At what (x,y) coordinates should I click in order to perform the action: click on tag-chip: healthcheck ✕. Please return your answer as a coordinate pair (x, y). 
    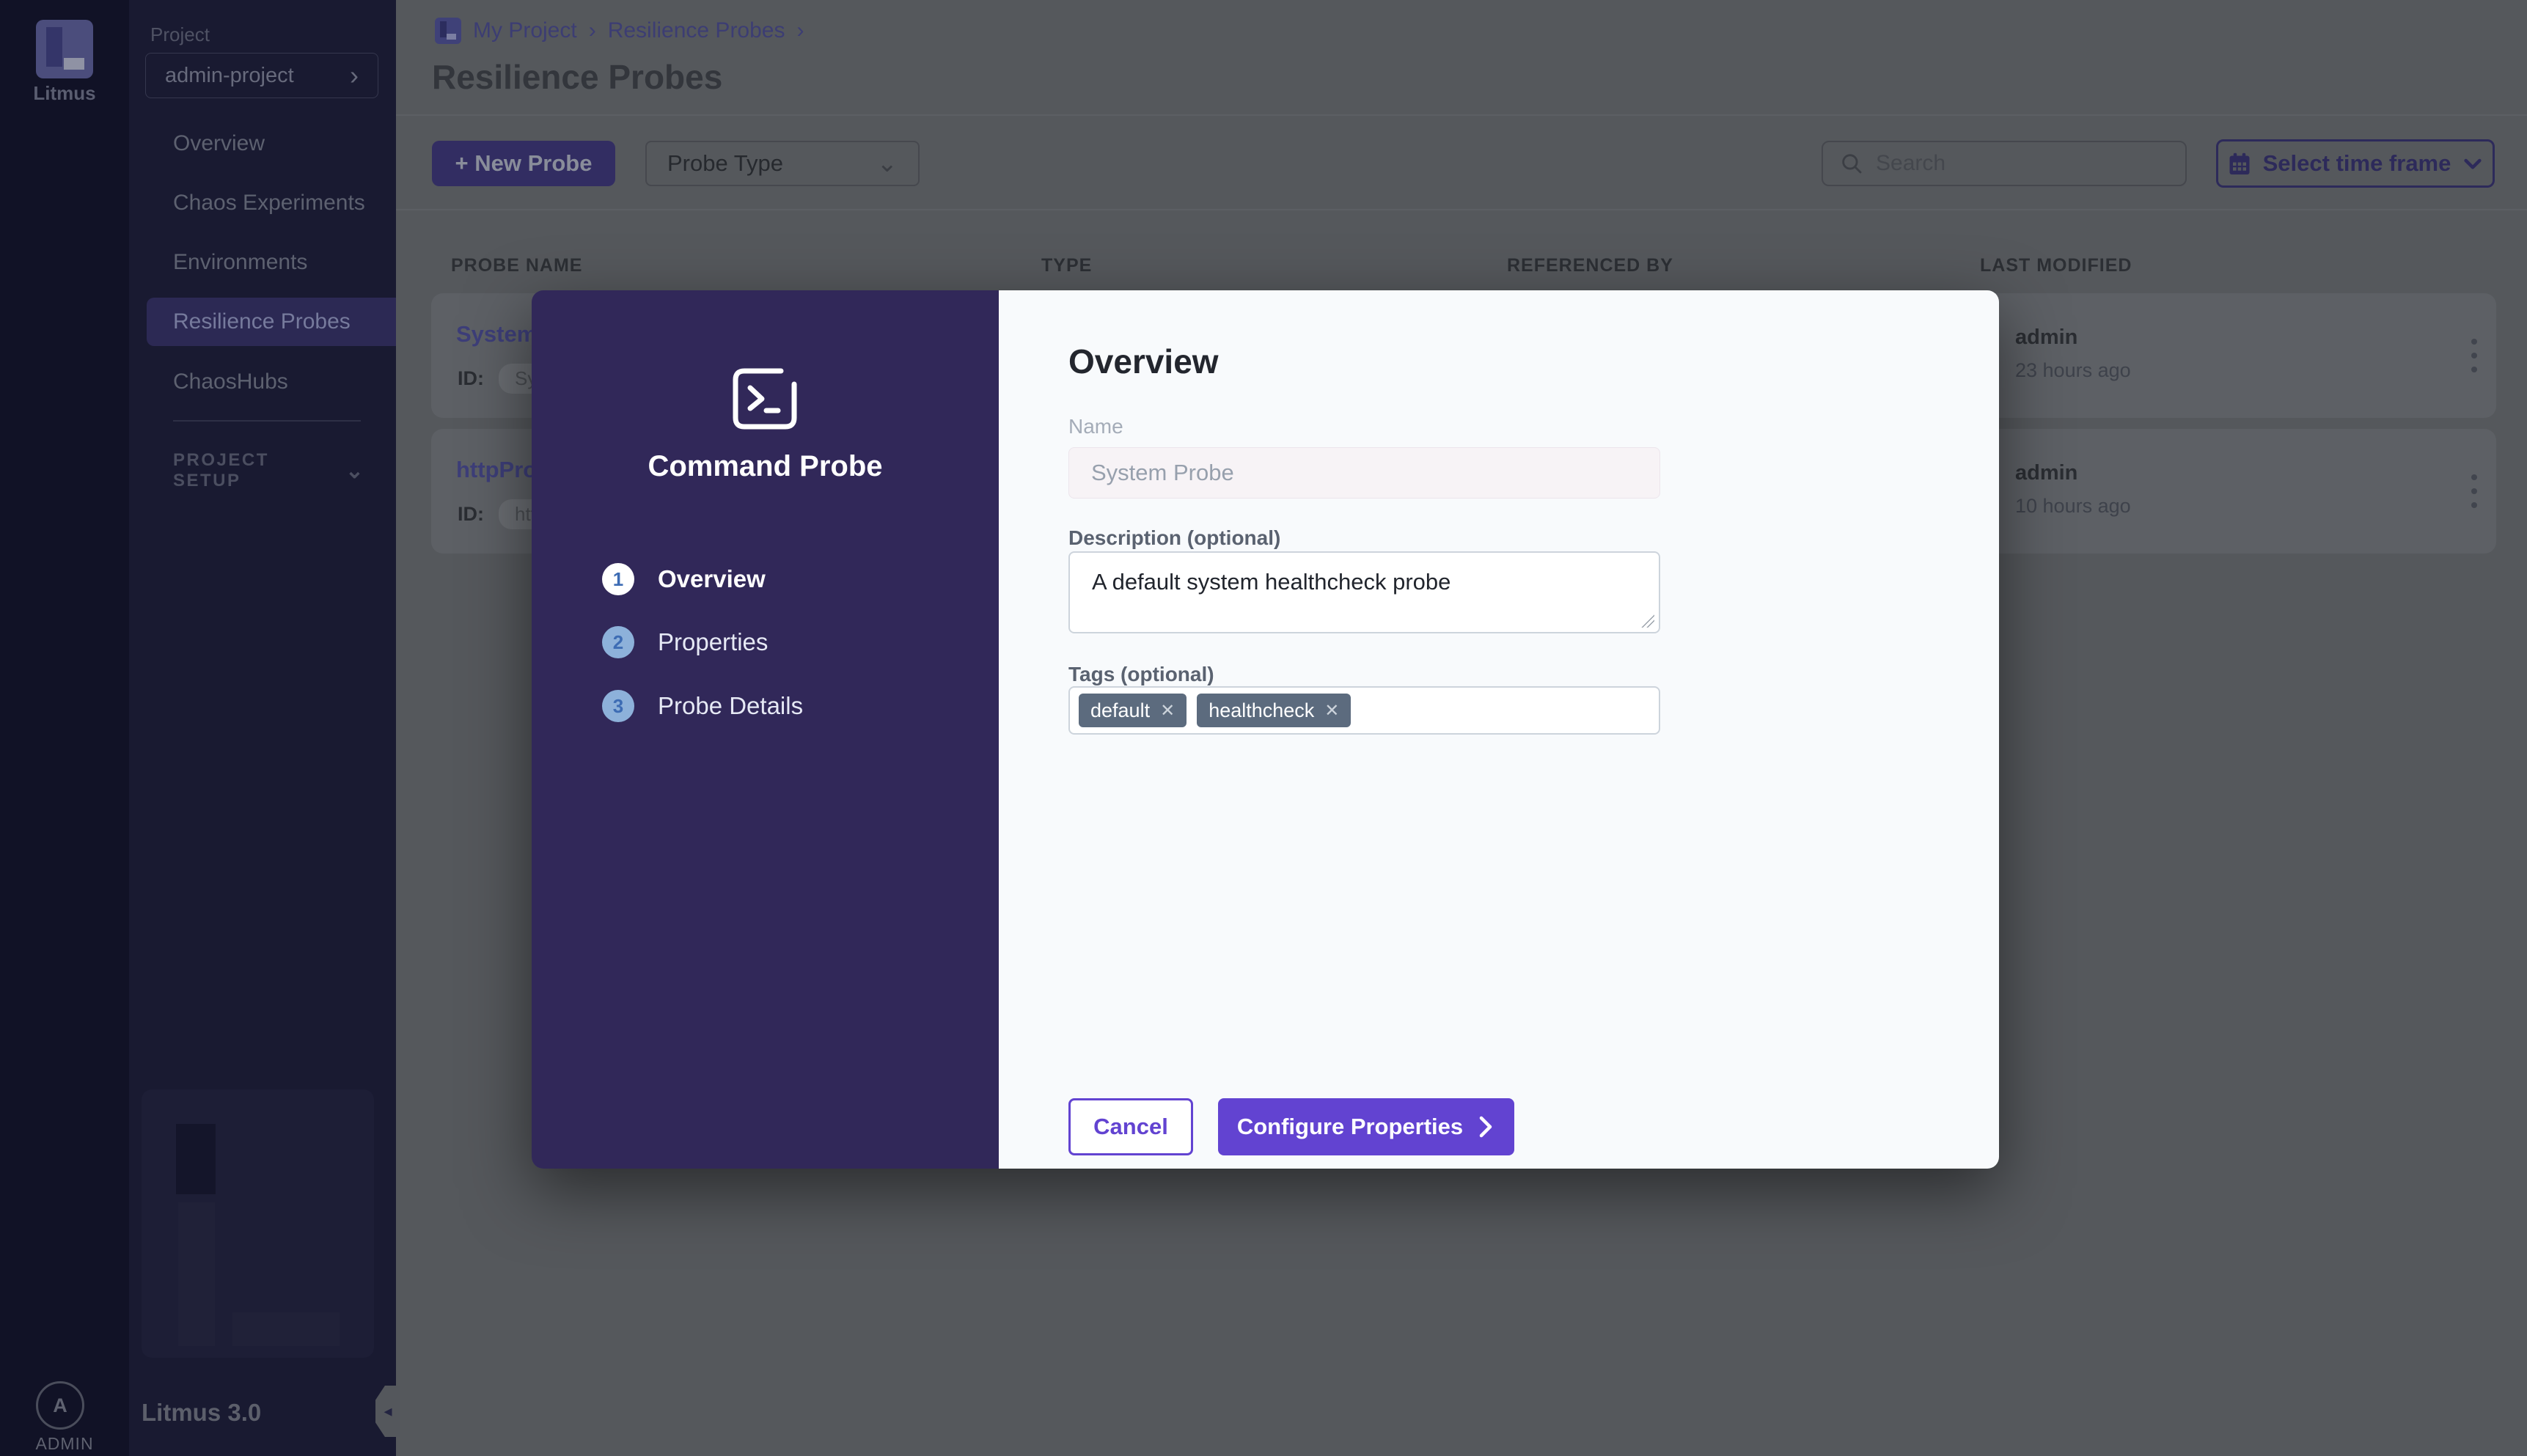
    Looking at the image, I should click on (1274, 710).